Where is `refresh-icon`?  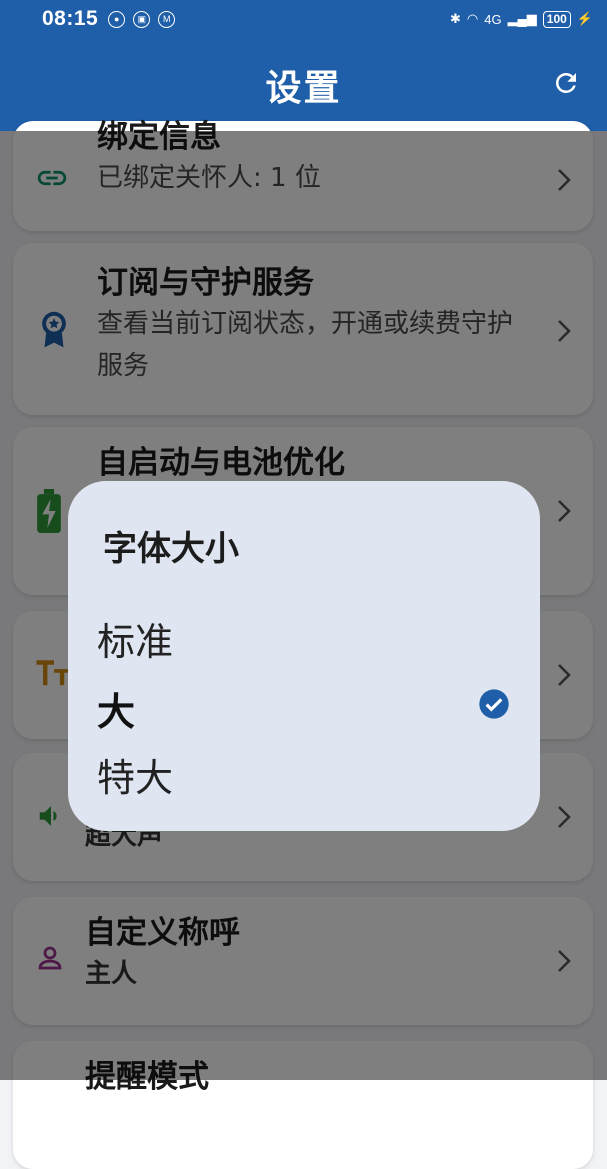 refresh-icon is located at coordinates (566, 83).